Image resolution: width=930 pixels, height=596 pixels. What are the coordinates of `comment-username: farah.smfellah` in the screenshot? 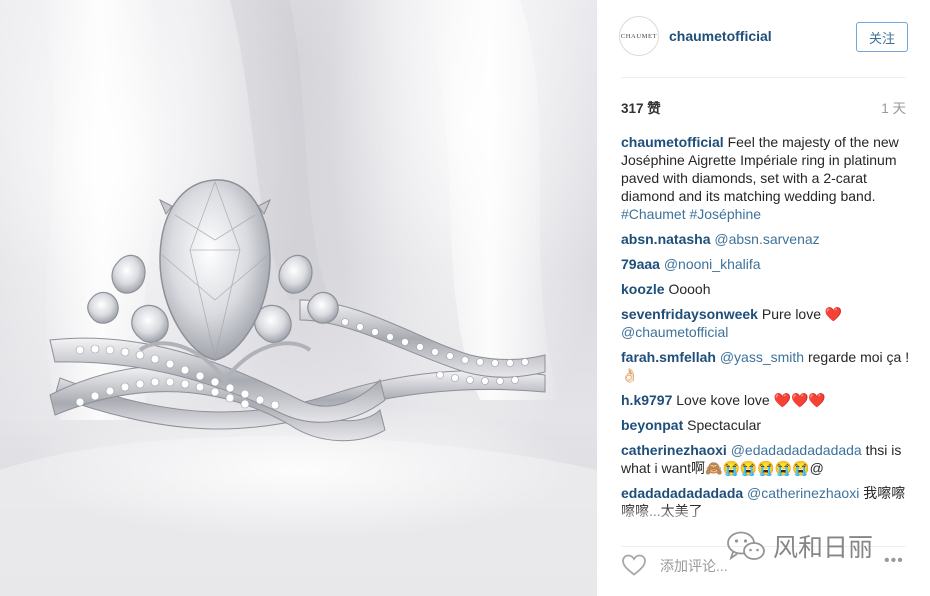 It's located at (668, 357).